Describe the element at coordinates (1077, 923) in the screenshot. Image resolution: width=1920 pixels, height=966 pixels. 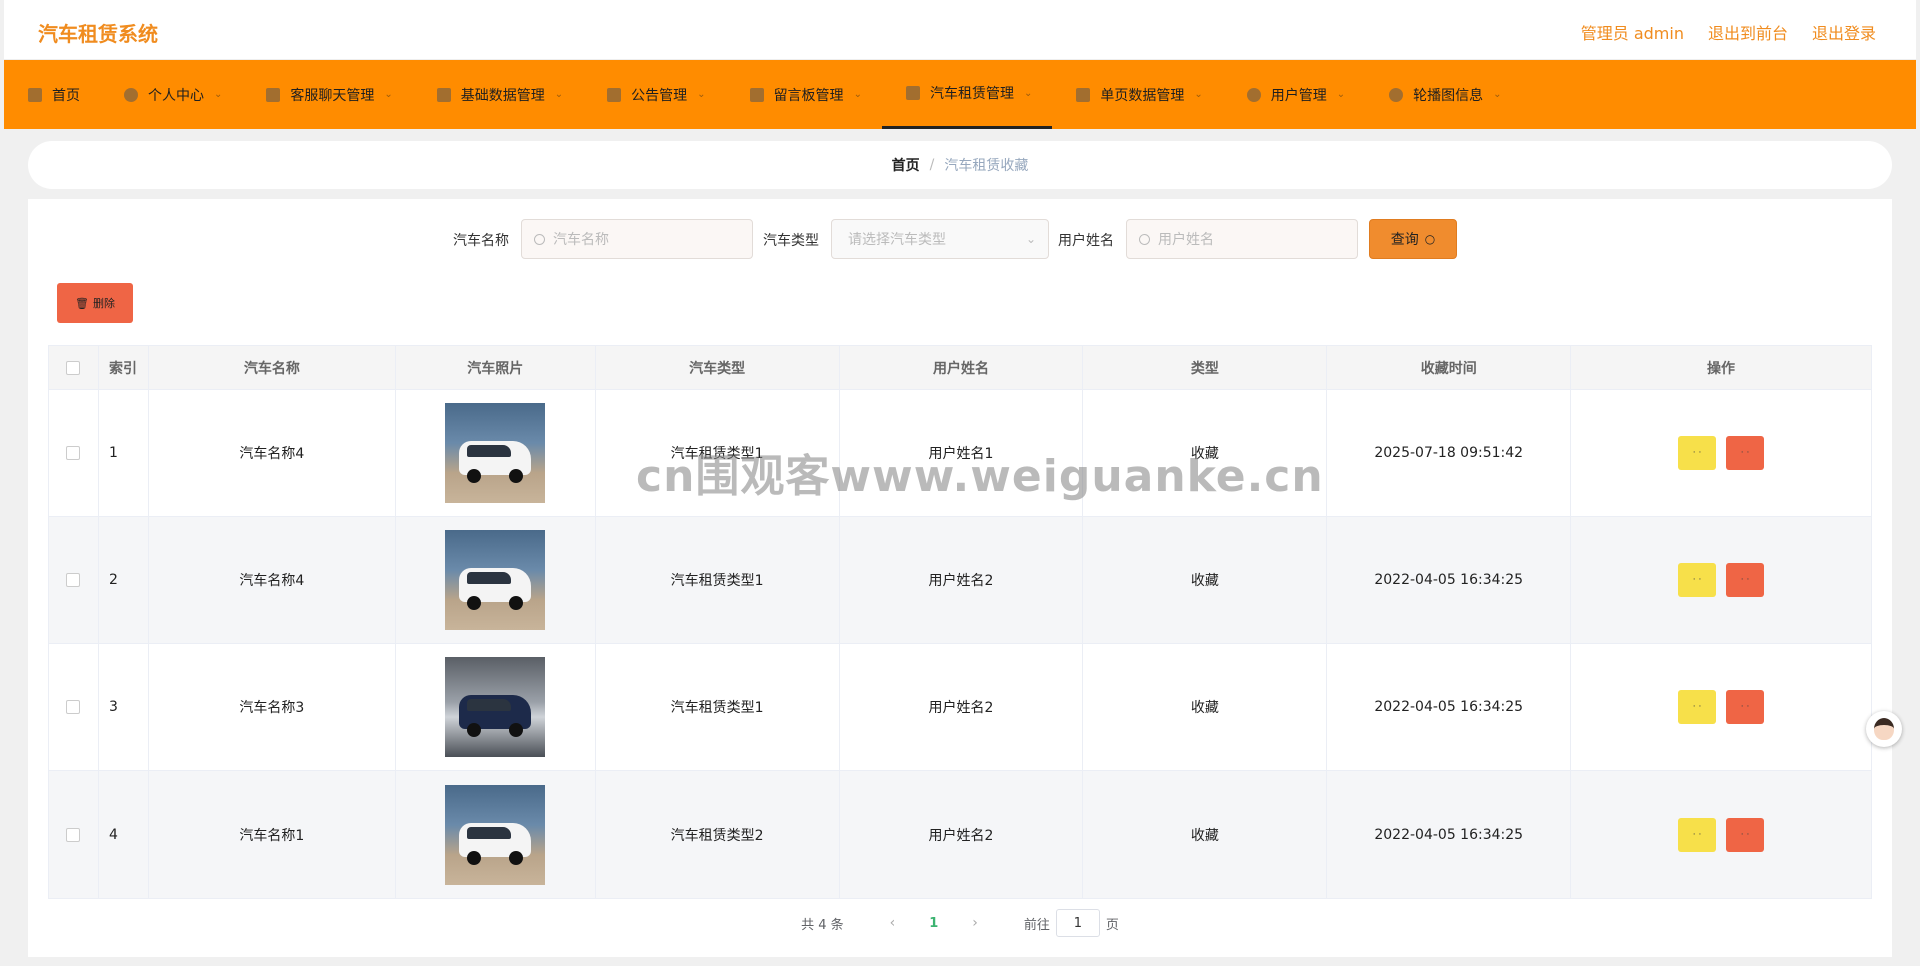
I see `goto-page-input: 1` at that location.